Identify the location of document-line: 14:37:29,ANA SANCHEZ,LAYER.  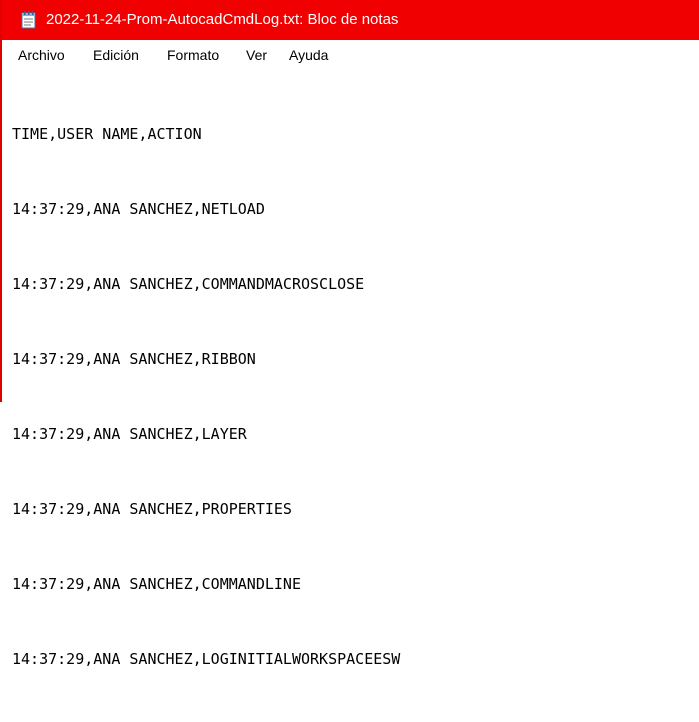
(129, 434).